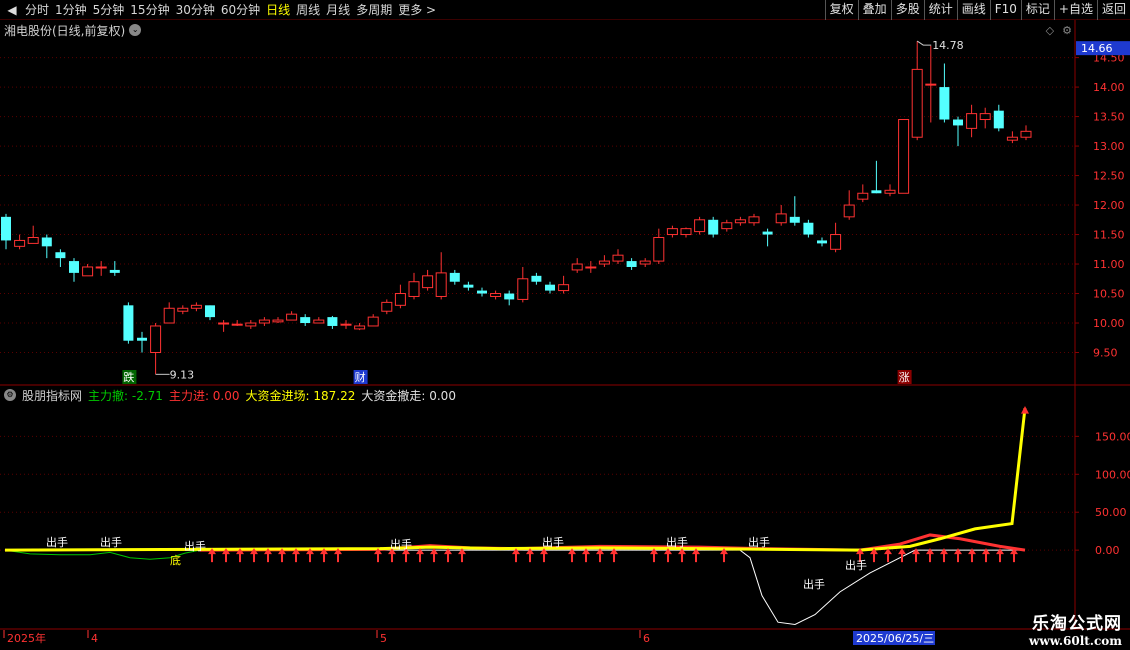 This screenshot has width=1130, height=650. What do you see at coordinates (308, 10) in the screenshot?
I see `period-tab-7: 周线` at bounding box center [308, 10].